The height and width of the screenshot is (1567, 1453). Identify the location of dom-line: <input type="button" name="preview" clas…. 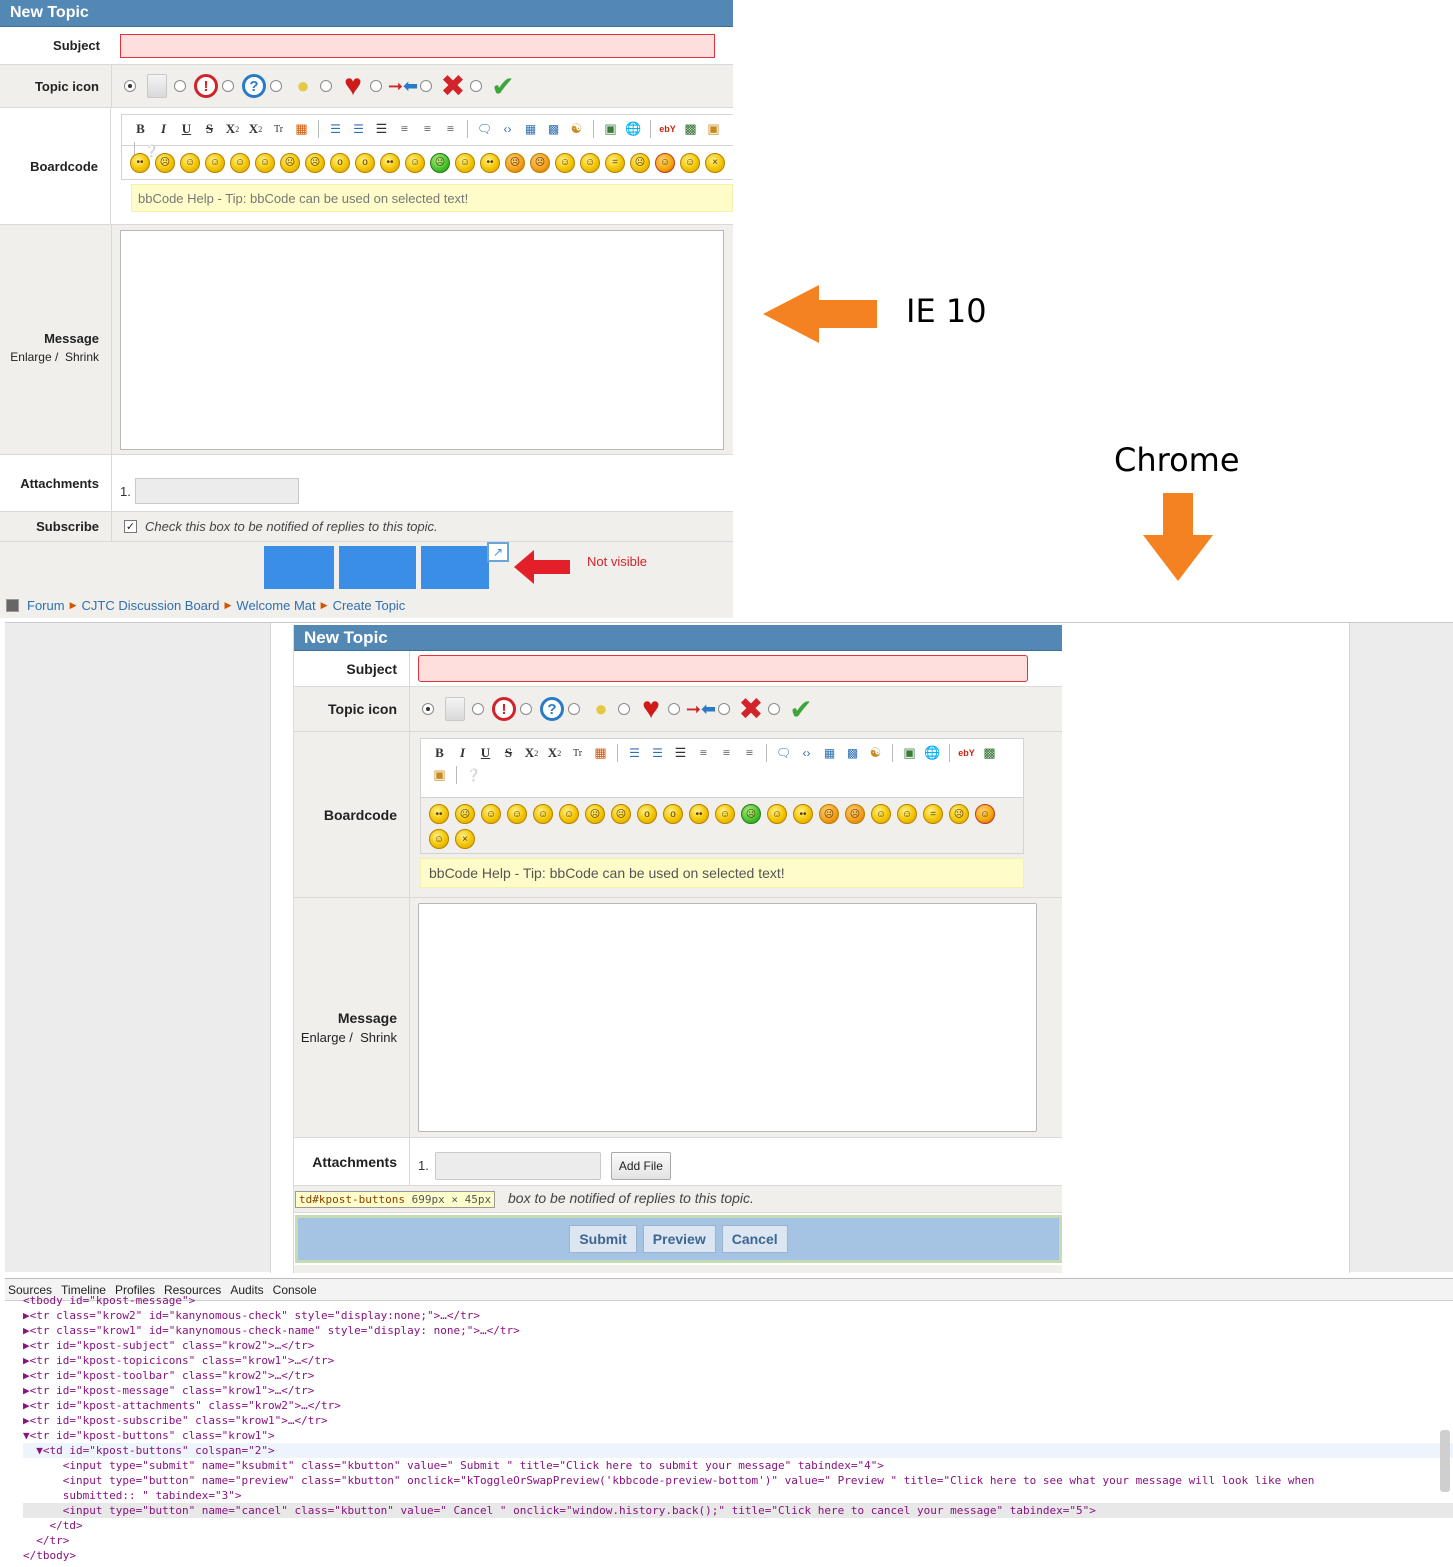
(738, 1480).